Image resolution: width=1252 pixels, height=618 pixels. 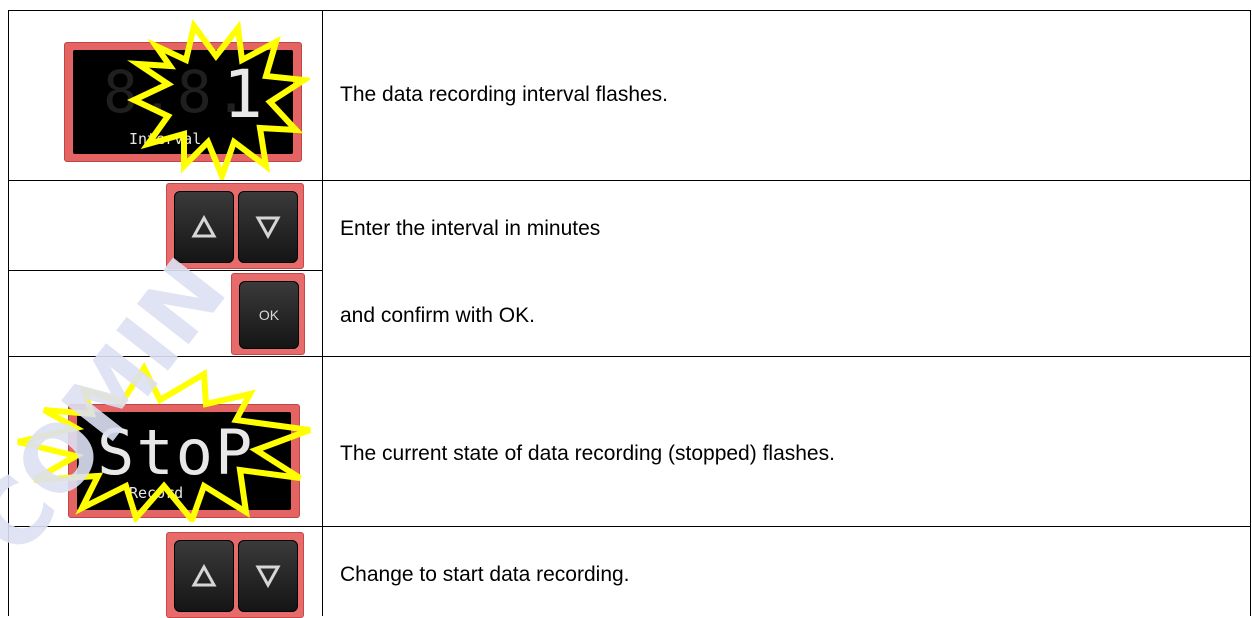 I want to click on row-1-description: The data recording interval flashes., so click(x=504, y=94).